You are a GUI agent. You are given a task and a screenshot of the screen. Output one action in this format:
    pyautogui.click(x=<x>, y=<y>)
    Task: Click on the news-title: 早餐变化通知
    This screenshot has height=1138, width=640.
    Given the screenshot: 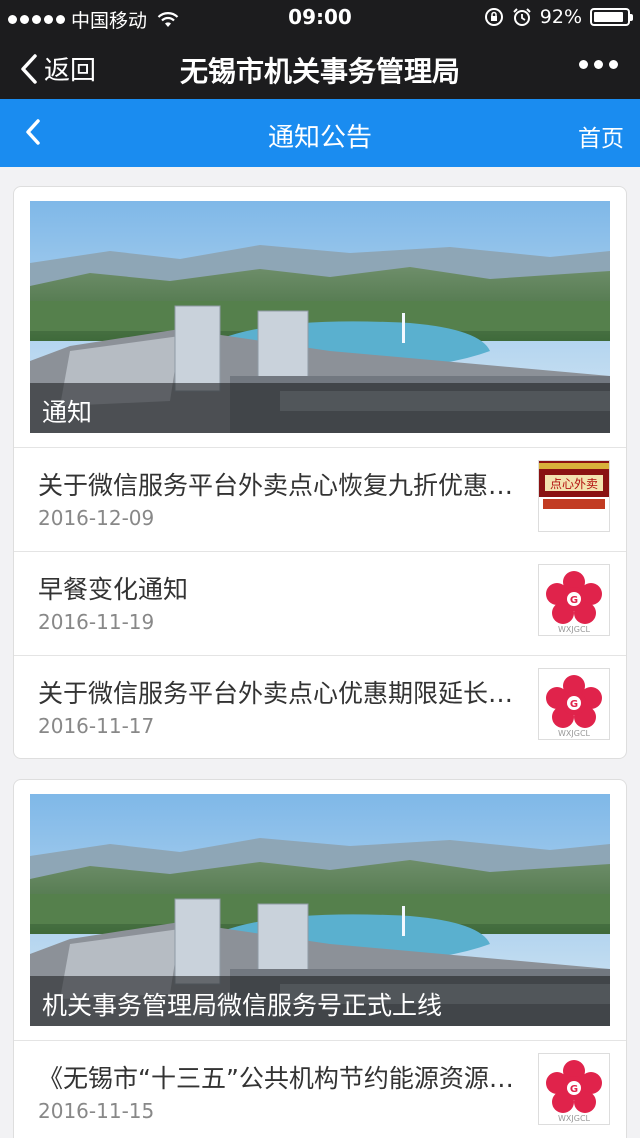 What is the action you would take?
    pyautogui.click(x=113, y=589)
    